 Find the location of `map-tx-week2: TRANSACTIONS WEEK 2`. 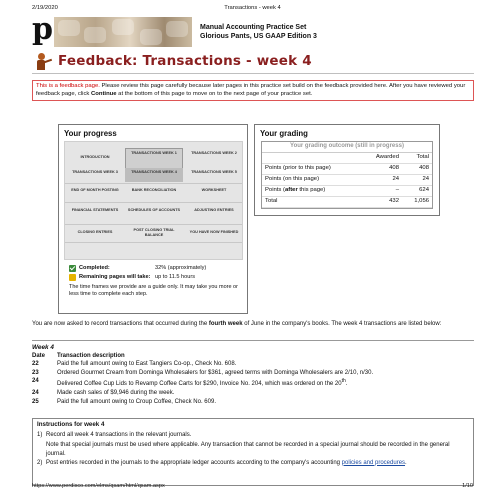

map-tx-week2: TRANSACTIONS WEEK 2 is located at coordinates (214, 153).